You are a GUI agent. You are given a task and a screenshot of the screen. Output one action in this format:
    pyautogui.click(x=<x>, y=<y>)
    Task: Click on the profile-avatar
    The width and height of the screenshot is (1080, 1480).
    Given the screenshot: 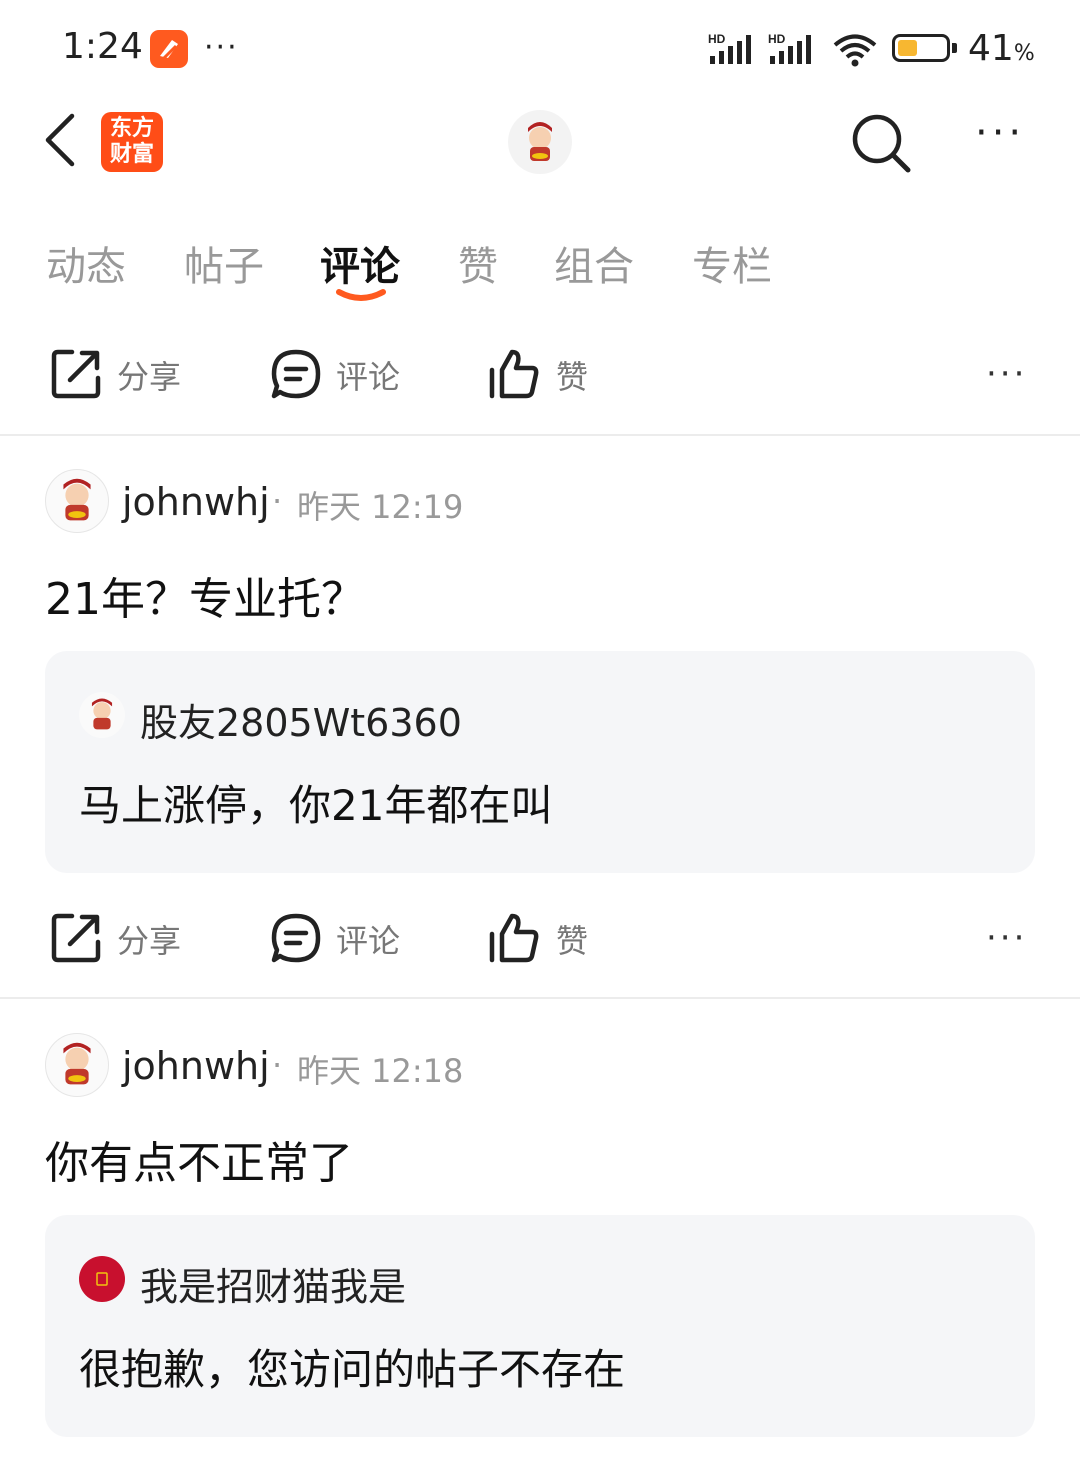 What is the action you would take?
    pyautogui.click(x=540, y=142)
    